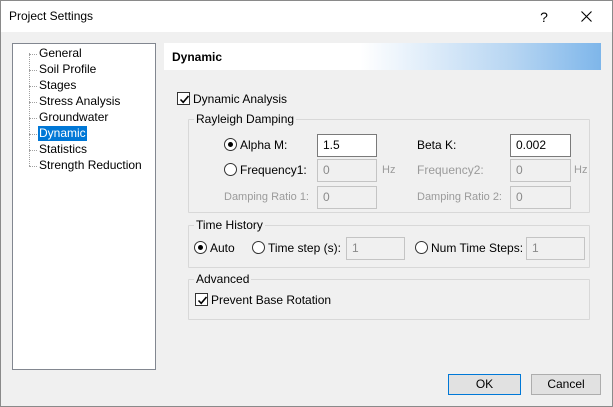  Describe the element at coordinates (62, 133) in the screenshot. I see `tree-item-label: Dynamic` at that location.